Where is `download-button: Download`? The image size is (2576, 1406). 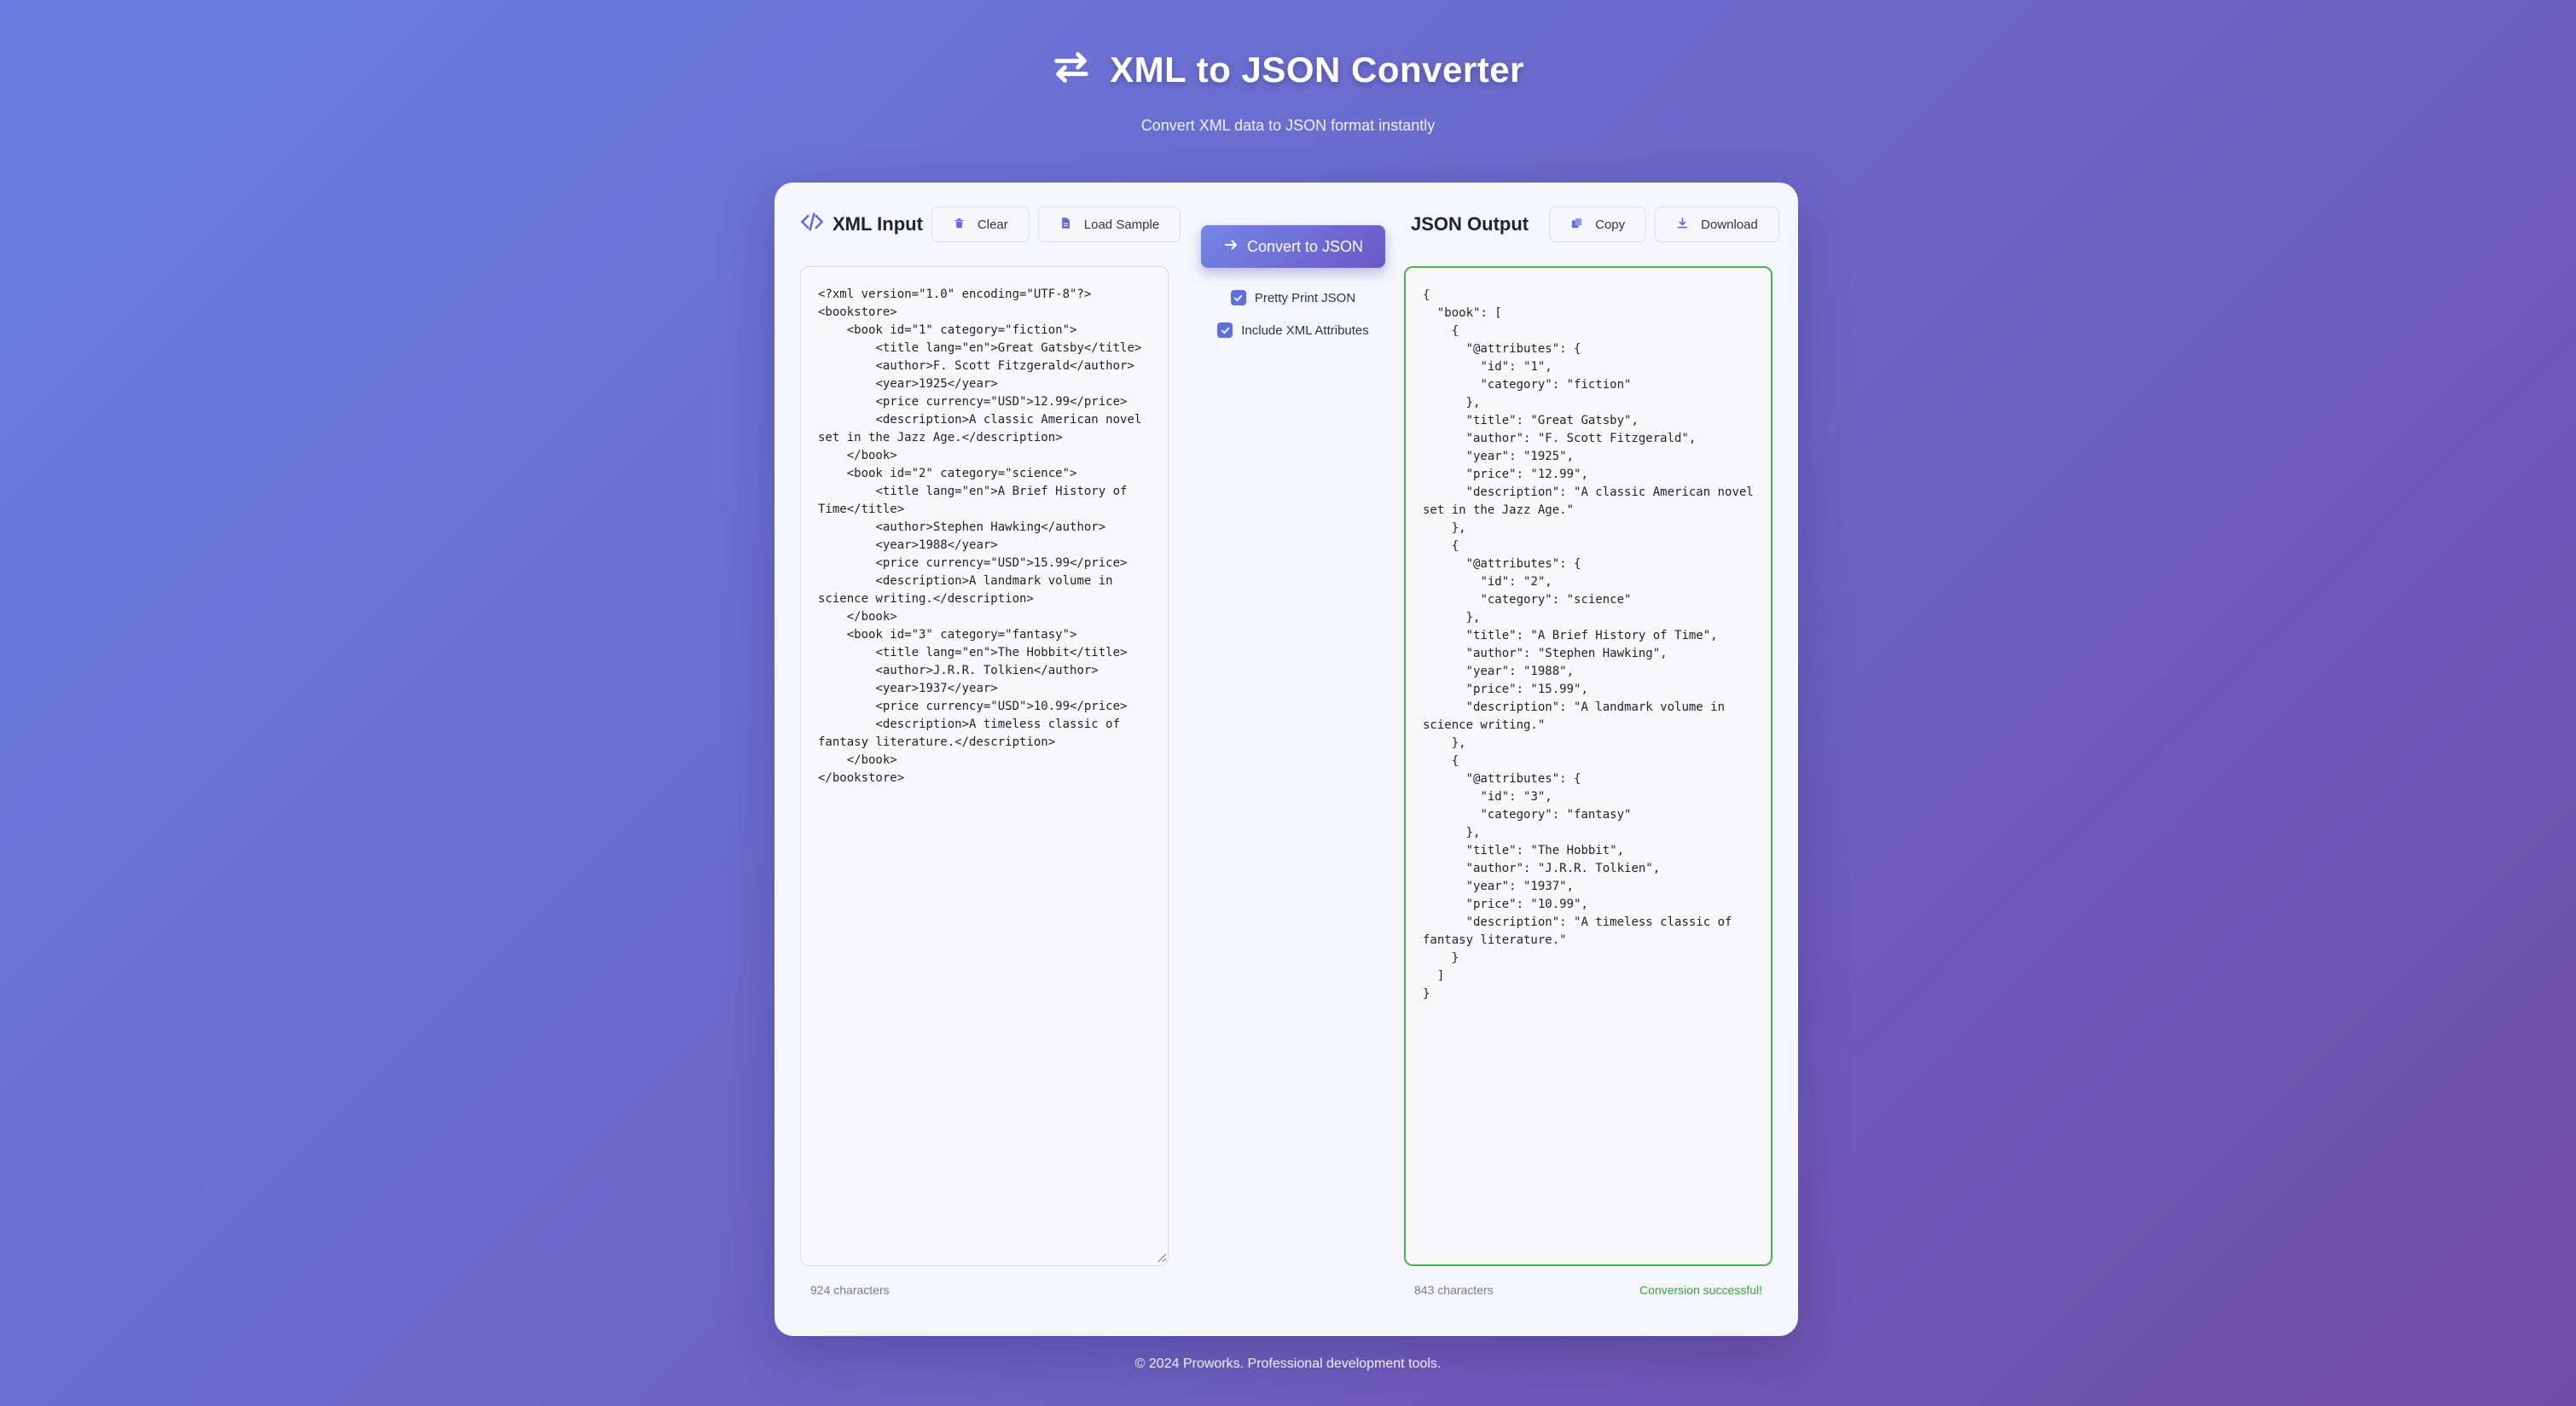 download-button: Download is located at coordinates (1717, 224).